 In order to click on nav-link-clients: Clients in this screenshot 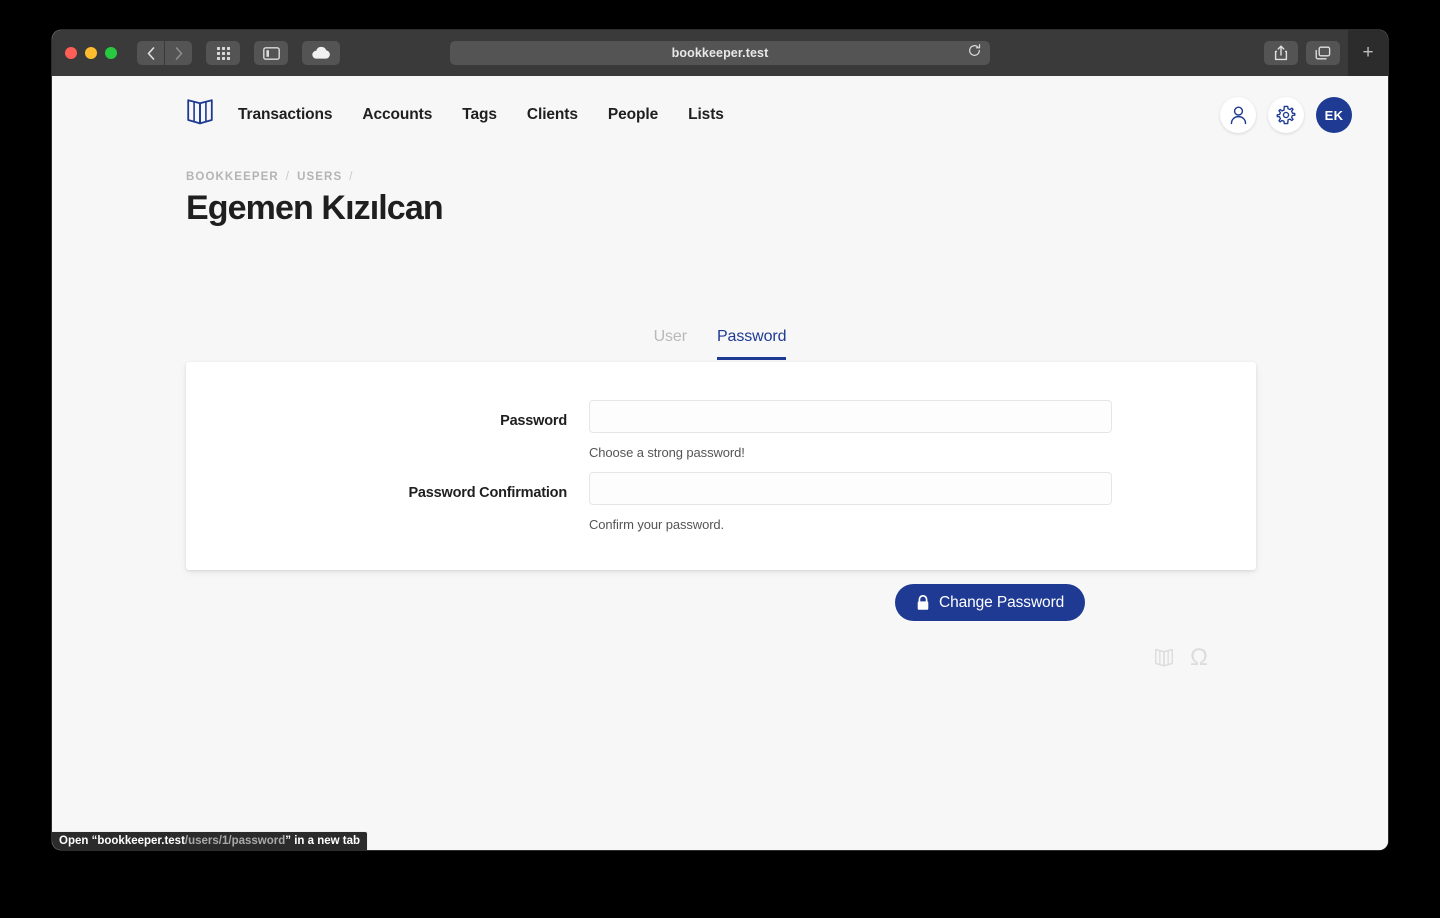, I will do `click(552, 115)`.